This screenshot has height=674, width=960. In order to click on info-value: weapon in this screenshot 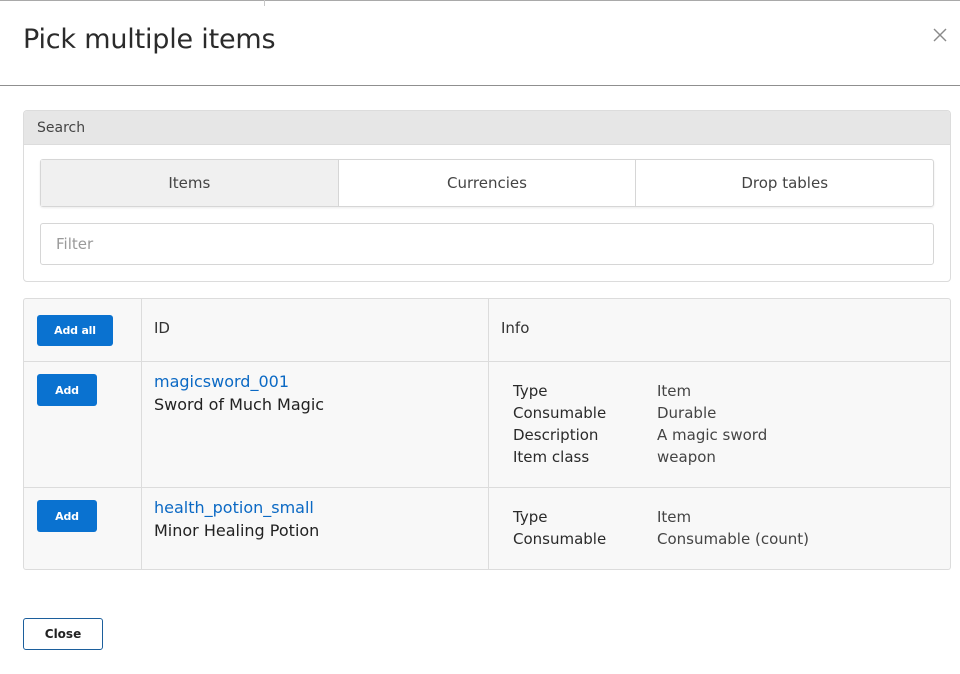, I will do `click(686, 457)`.